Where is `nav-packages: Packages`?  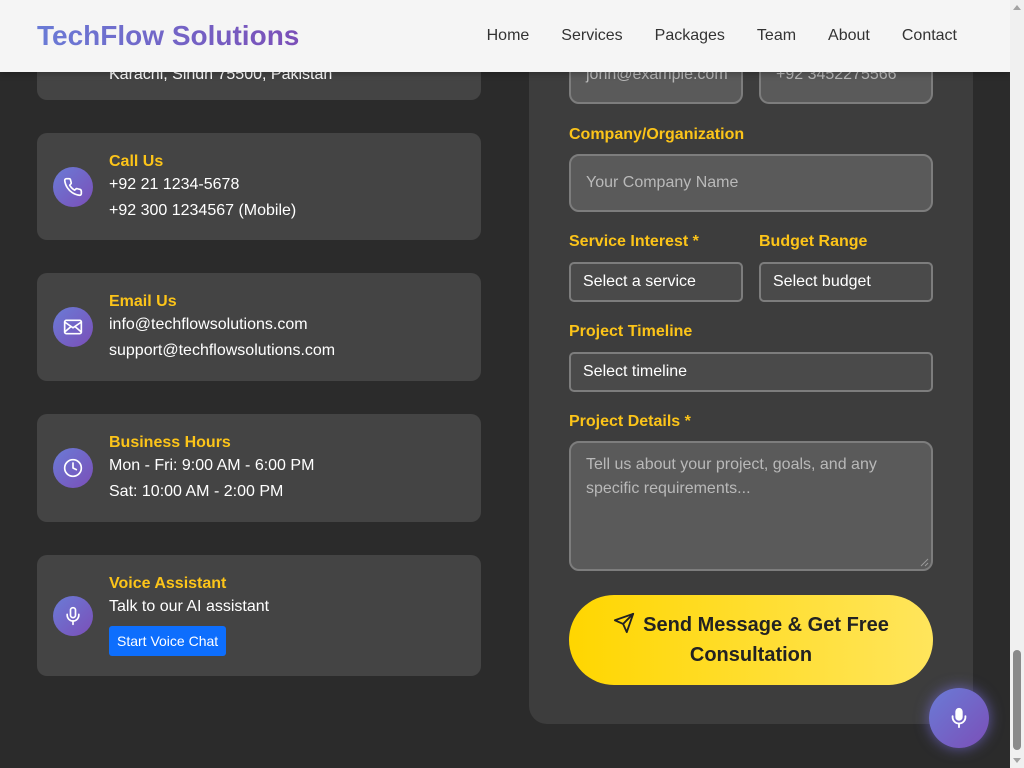
nav-packages: Packages is located at coordinates (690, 36).